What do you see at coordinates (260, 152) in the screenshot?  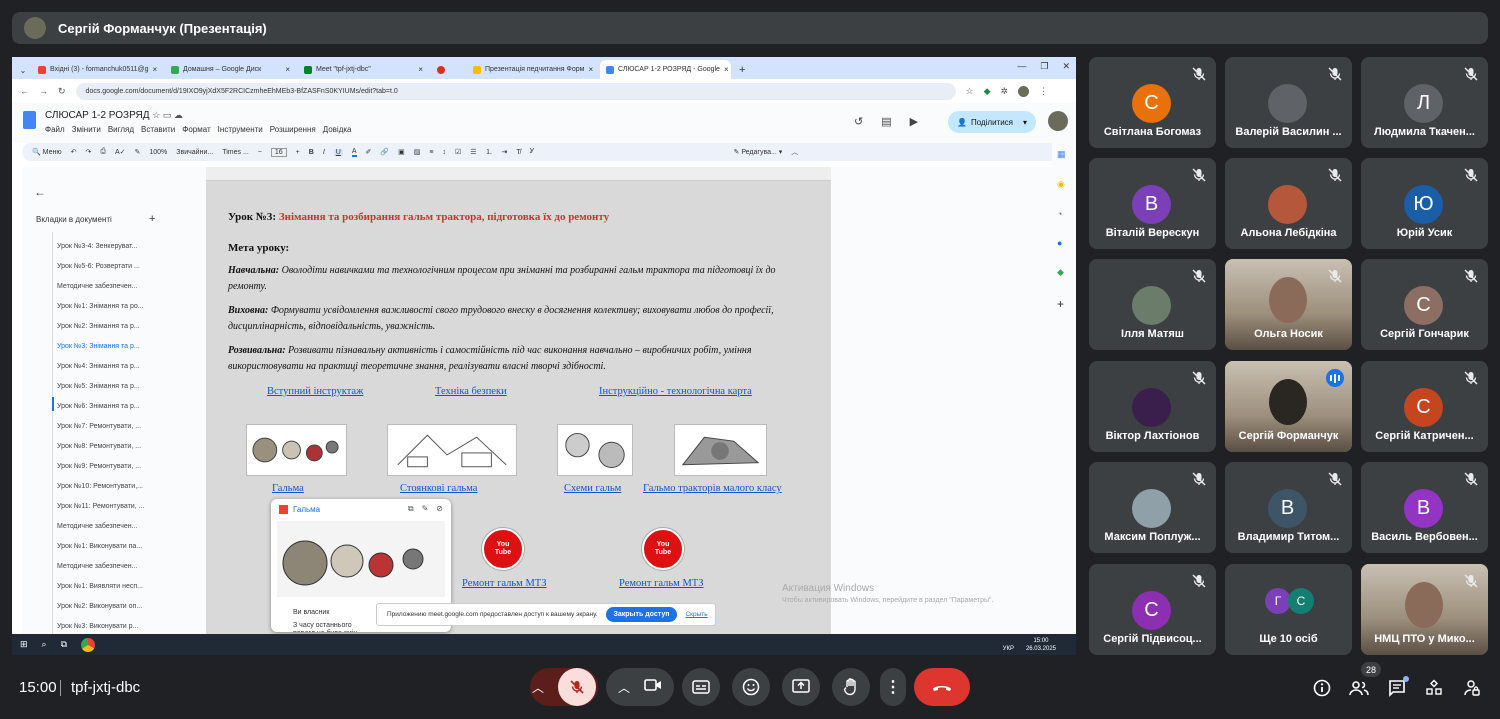 I see `font-size-decrease: −` at bounding box center [260, 152].